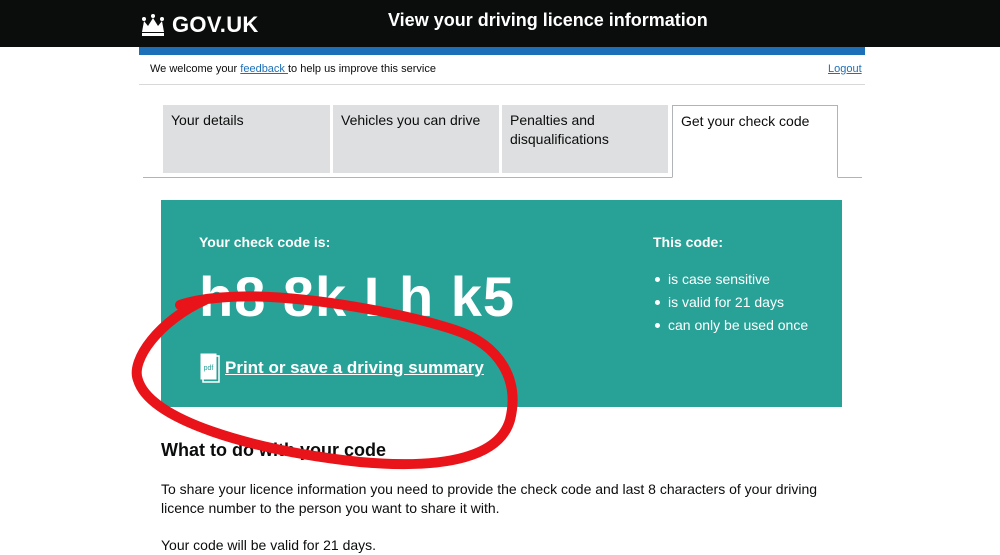 This screenshot has height=555, width=1000. Describe the element at coordinates (153, 25) in the screenshot. I see `crown-icon` at that location.